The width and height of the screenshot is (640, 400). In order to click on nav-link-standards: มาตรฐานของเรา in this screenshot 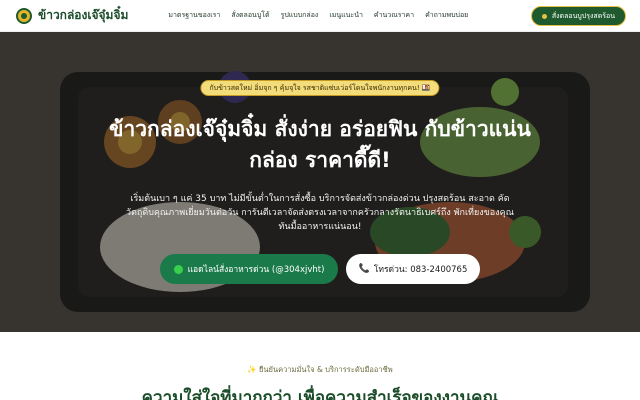, I will do `click(194, 15)`.